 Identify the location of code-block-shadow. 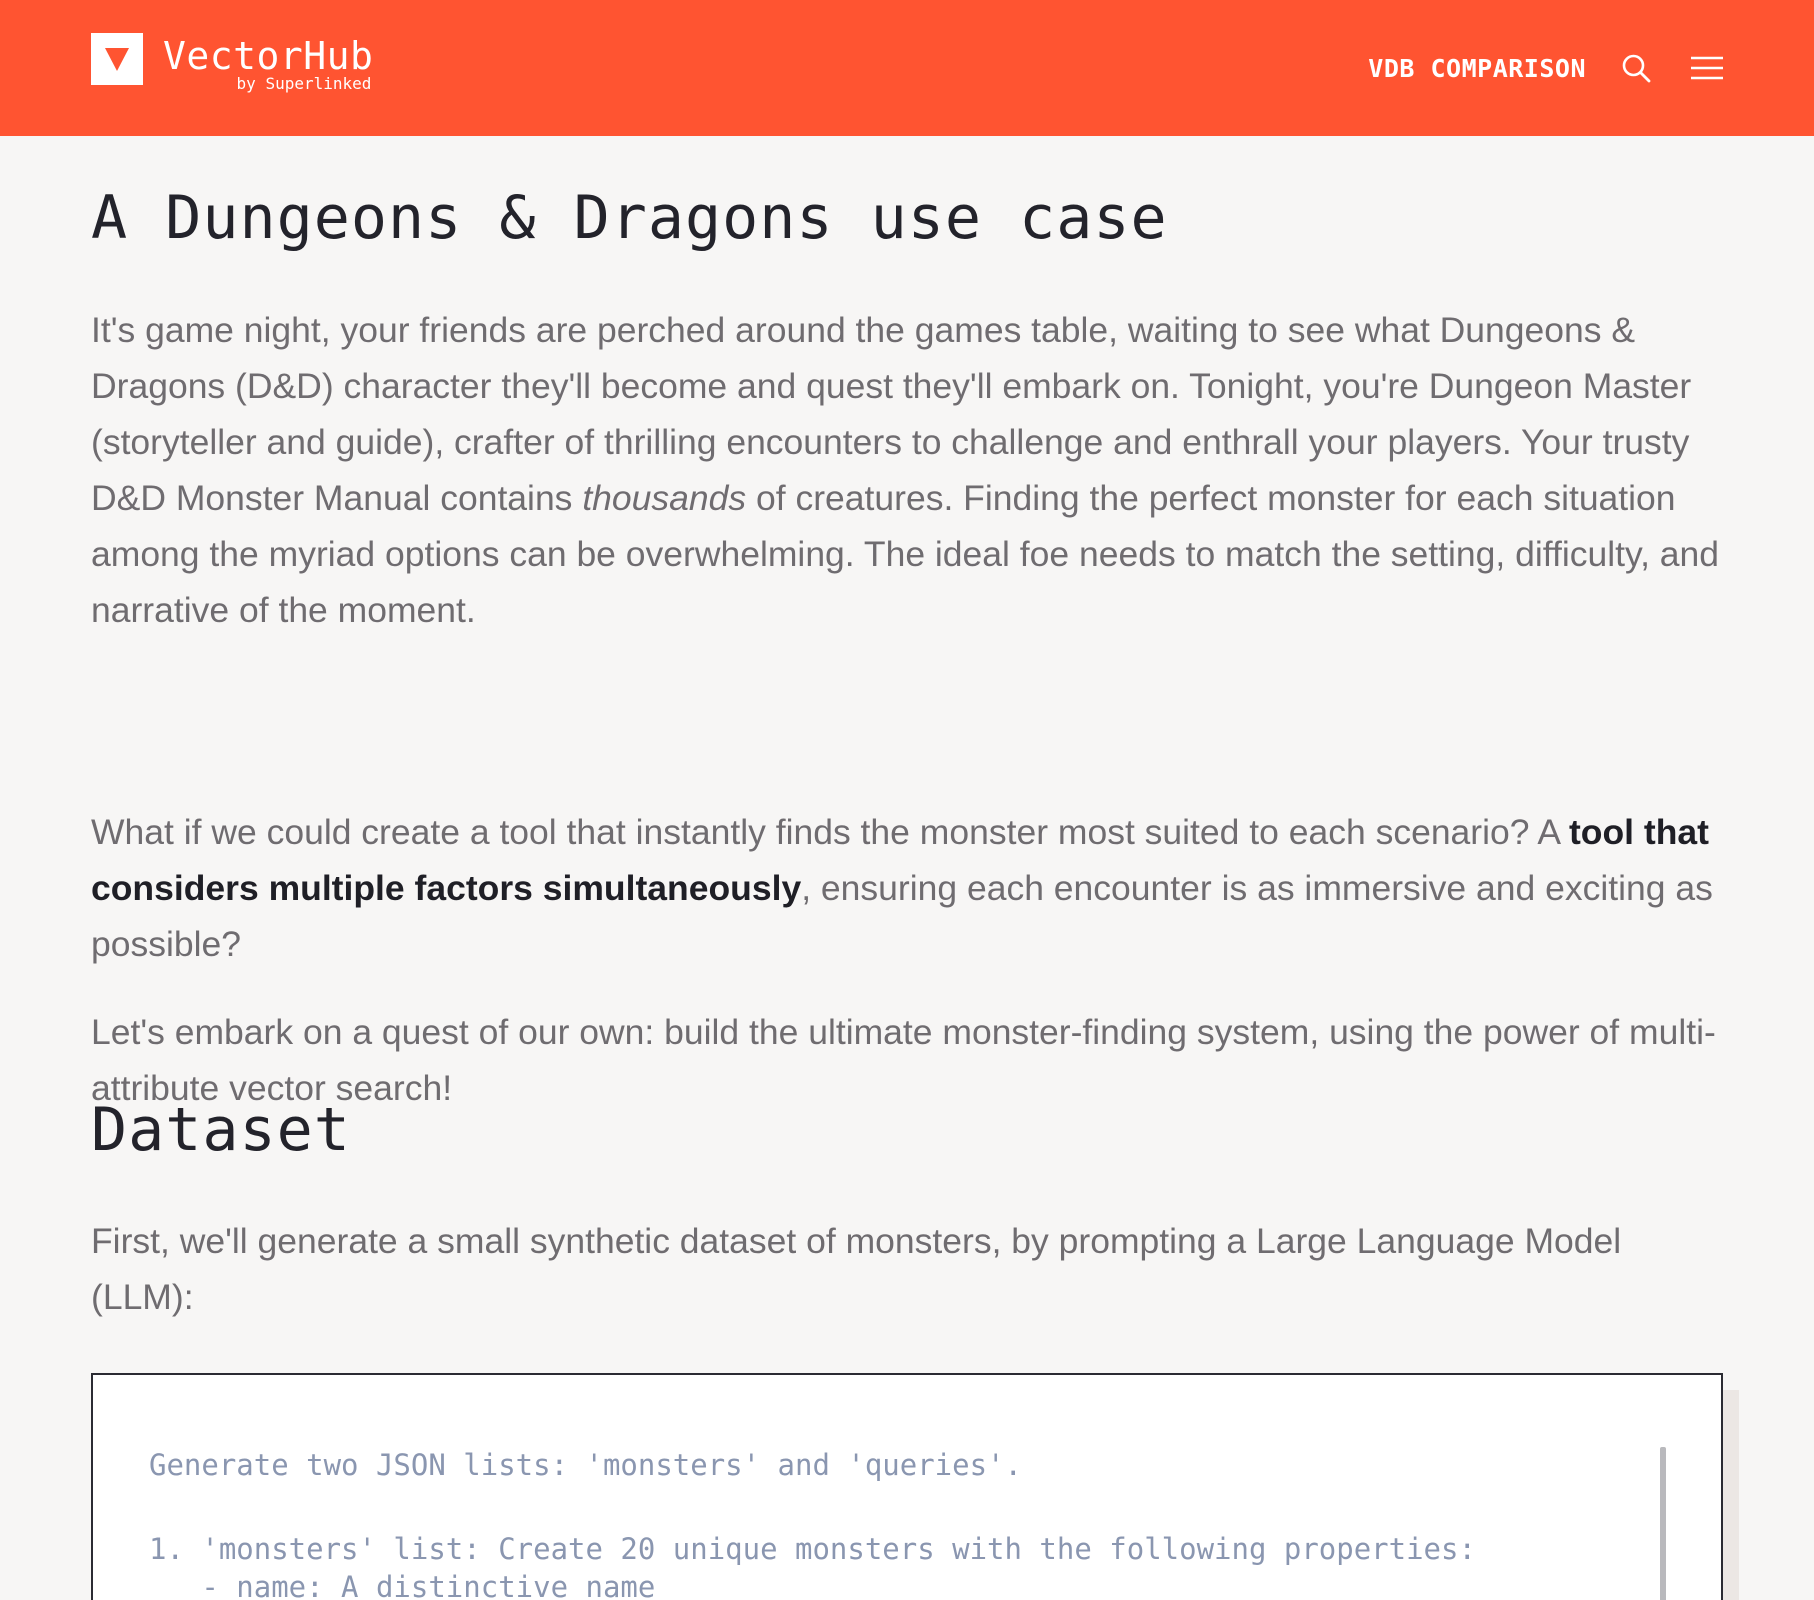
(1731, 1495).